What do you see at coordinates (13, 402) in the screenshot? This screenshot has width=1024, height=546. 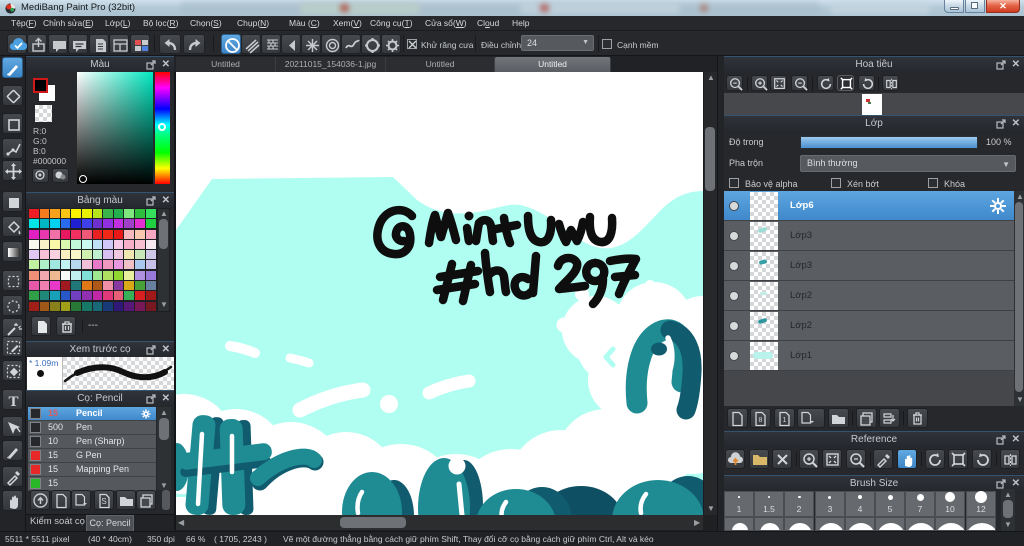 I see `svg-text: T` at bounding box center [13, 402].